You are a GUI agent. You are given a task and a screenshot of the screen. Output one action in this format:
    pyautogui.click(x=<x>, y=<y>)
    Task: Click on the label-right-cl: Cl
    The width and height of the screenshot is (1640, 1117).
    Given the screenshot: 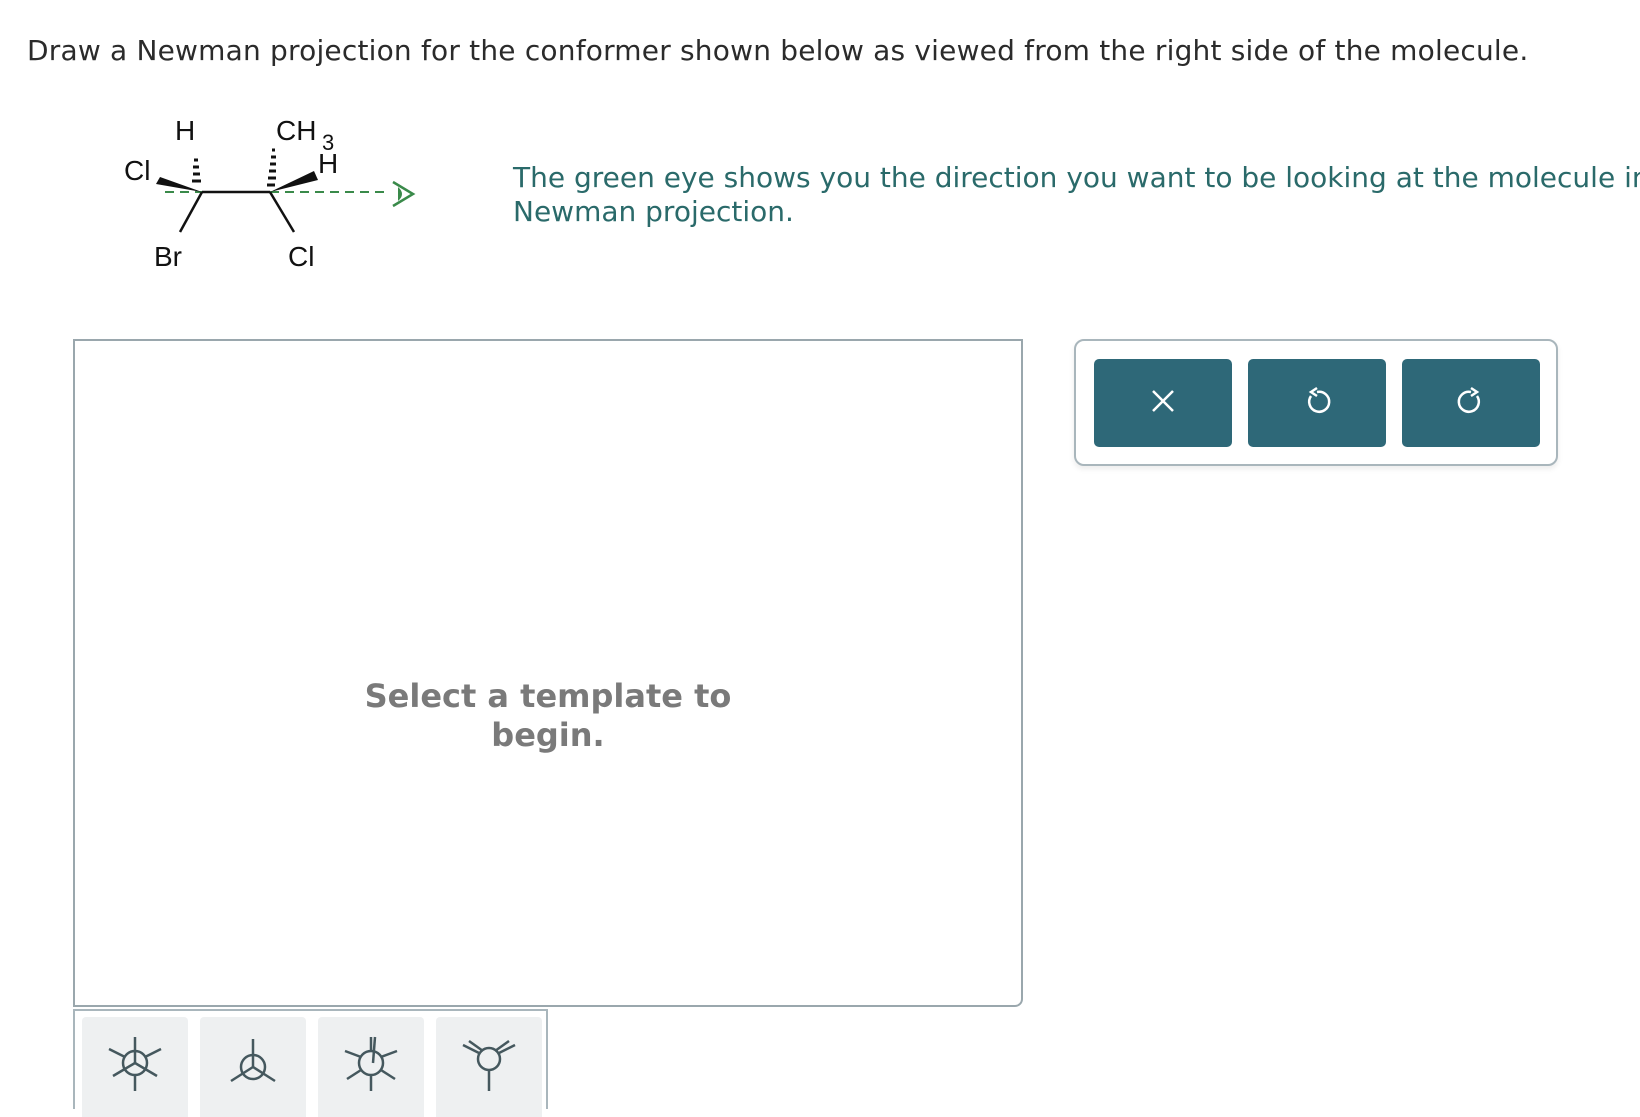 What is the action you would take?
    pyautogui.click(x=301, y=256)
    